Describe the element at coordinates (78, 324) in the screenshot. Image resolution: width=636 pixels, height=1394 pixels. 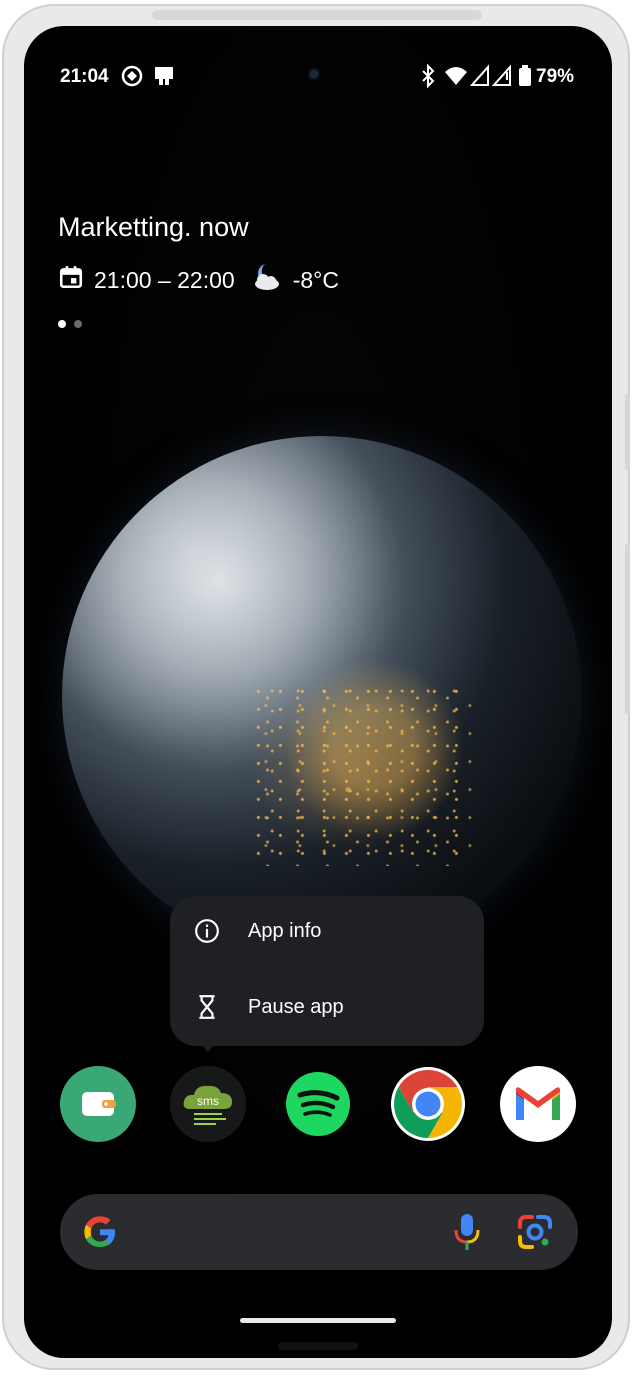
I see `page-dot` at that location.